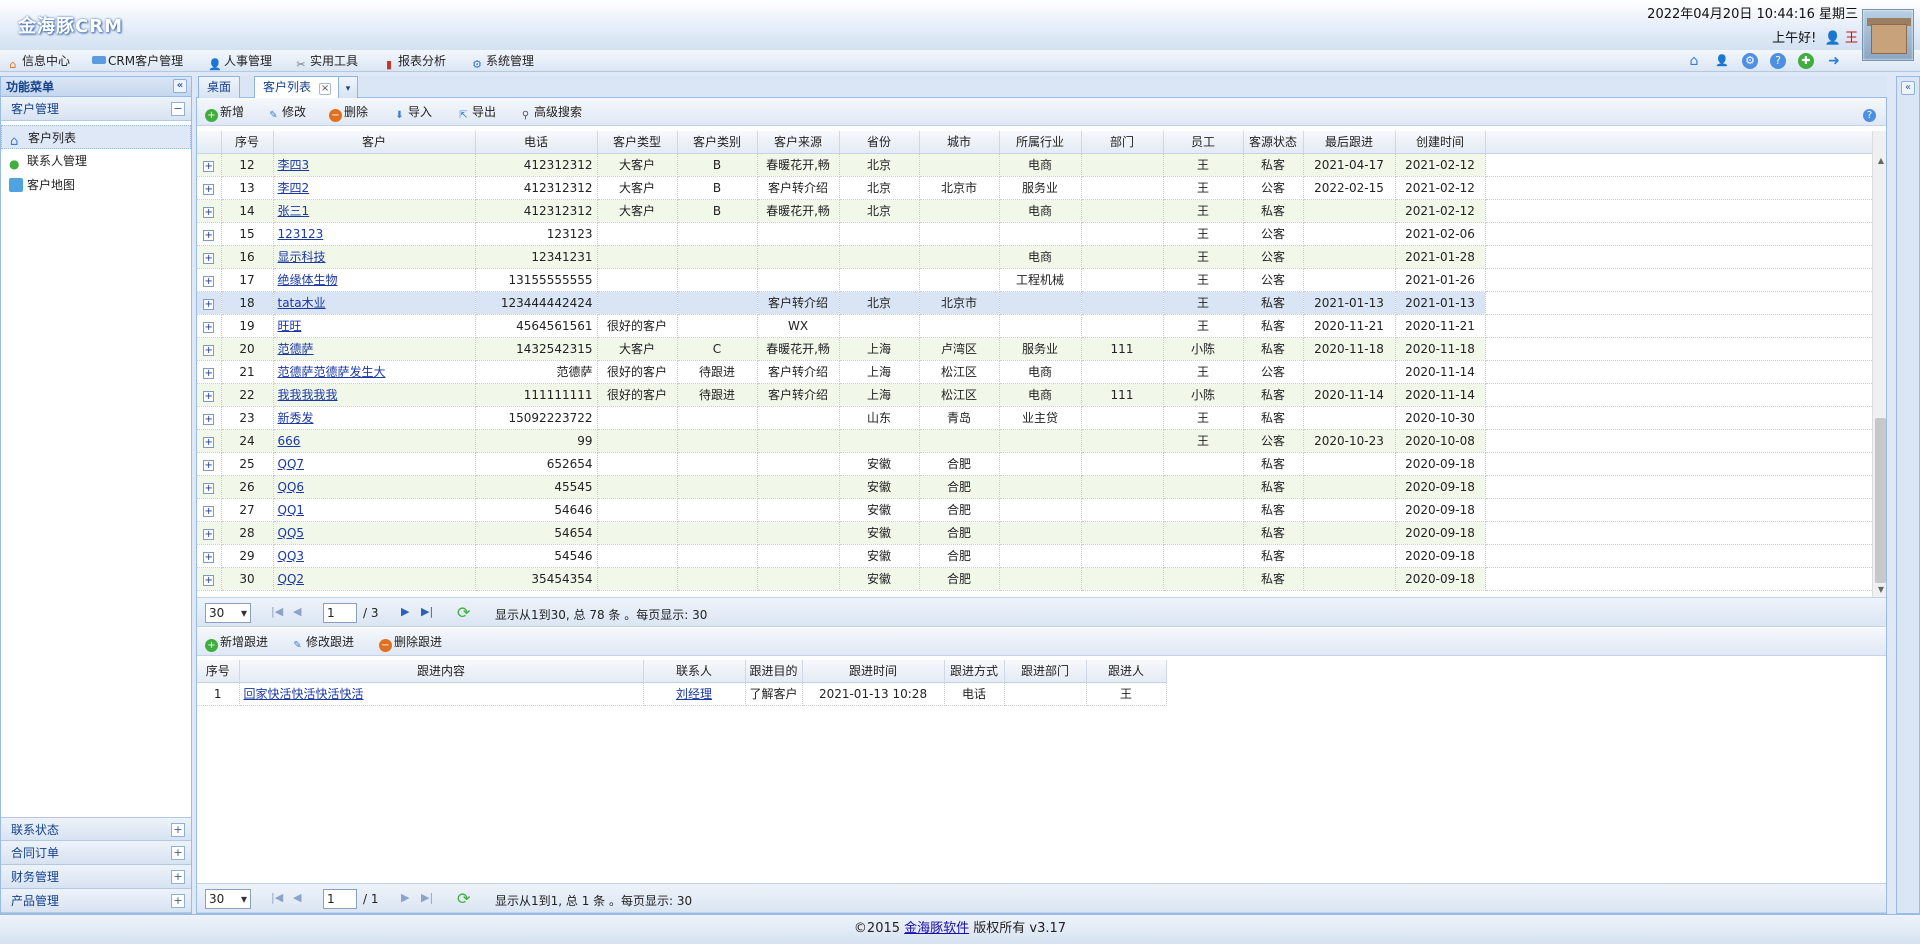  What do you see at coordinates (302, 257) in the screenshot?
I see `customer-link: 显示科技` at bounding box center [302, 257].